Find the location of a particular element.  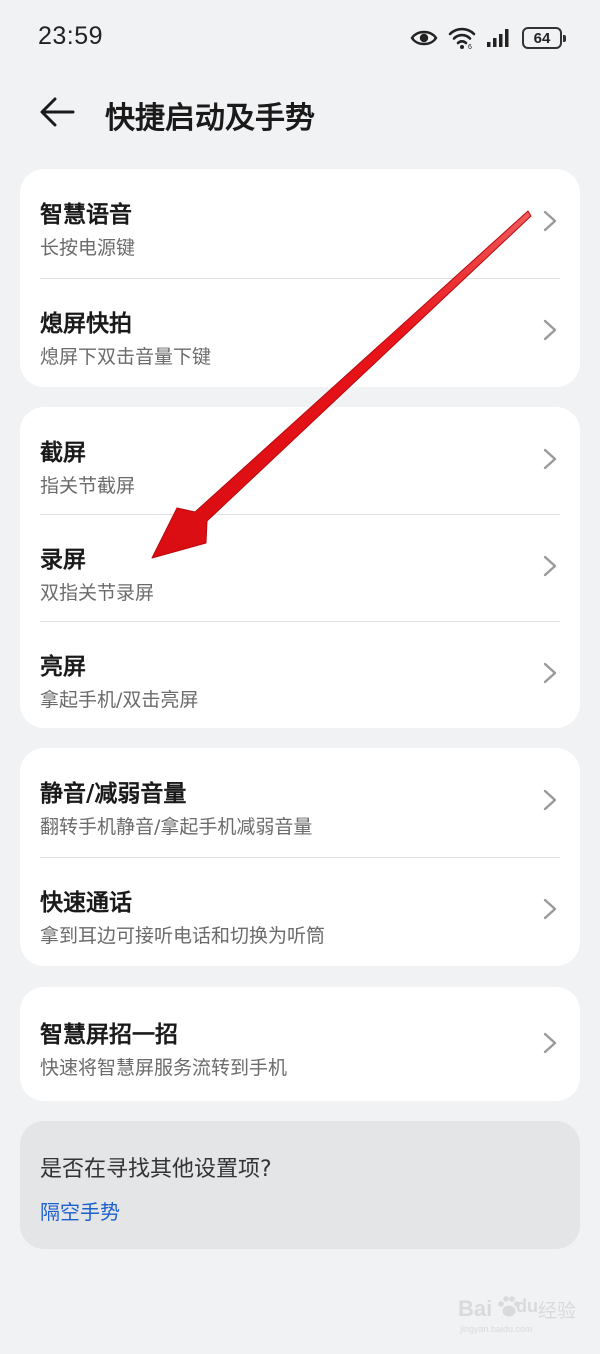

settings-item-screen-record: 录屏 双指关节录屏 is located at coordinates (300, 567).